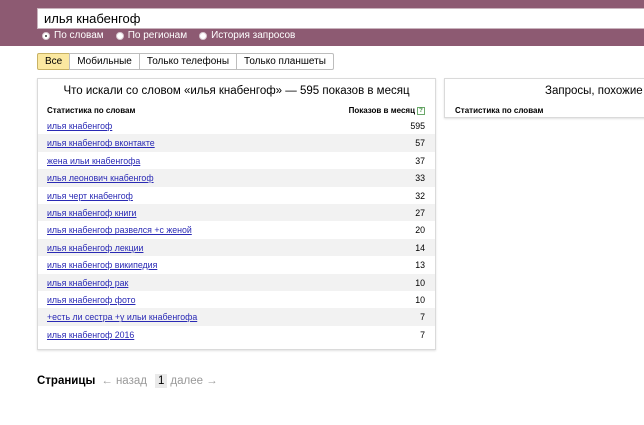 Image resolution: width=644 pixels, height=425 pixels. I want to click on phrase-link: илья леонович кнабенгоф, so click(100, 178).